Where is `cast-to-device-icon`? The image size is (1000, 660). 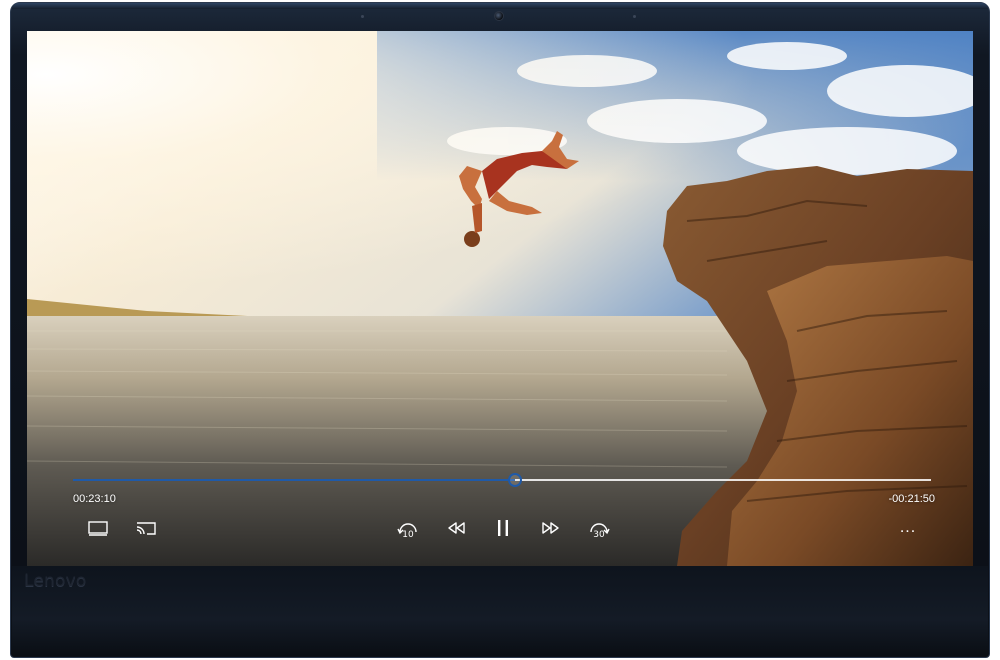 cast-to-device-icon is located at coordinates (146, 528).